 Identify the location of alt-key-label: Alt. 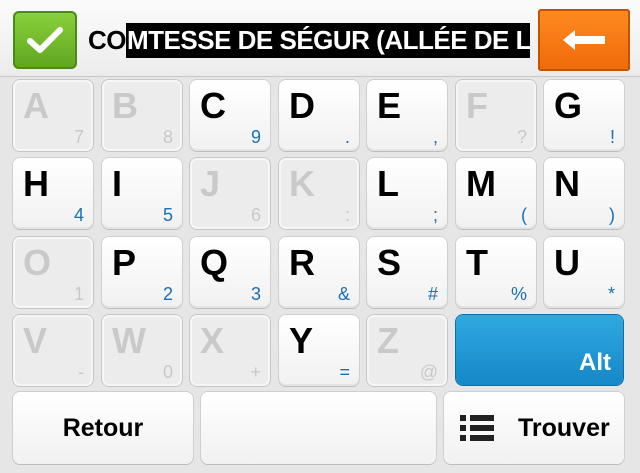
(595, 362).